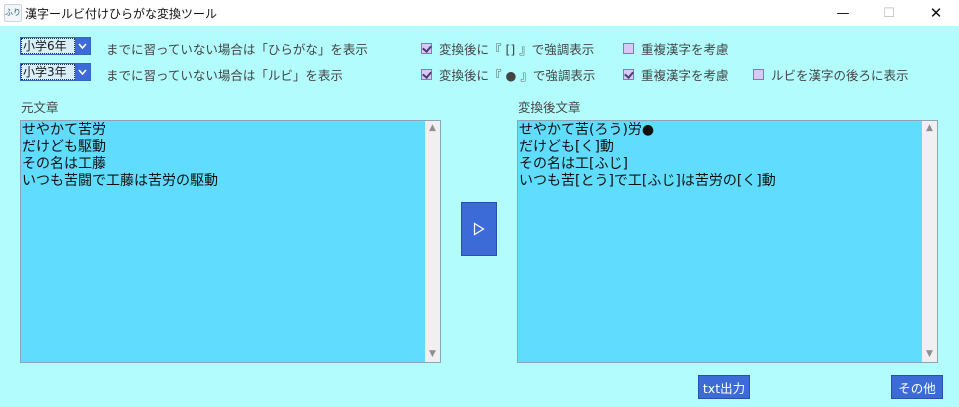 The width and height of the screenshot is (959, 407). Describe the element at coordinates (120, 155) in the screenshot. I see `source-text: せやかて苦労 だけども駆動 その名は工藤 いつも苦闘で工藤は苦労の駆動` at that location.